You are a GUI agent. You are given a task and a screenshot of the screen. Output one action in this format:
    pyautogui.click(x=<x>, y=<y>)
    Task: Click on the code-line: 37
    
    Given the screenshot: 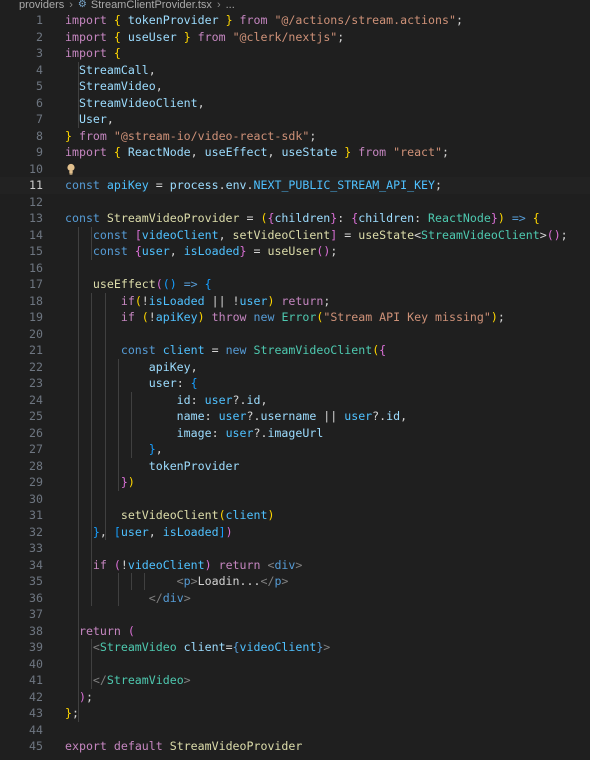 What is the action you would take?
    pyautogui.click(x=295, y=614)
    